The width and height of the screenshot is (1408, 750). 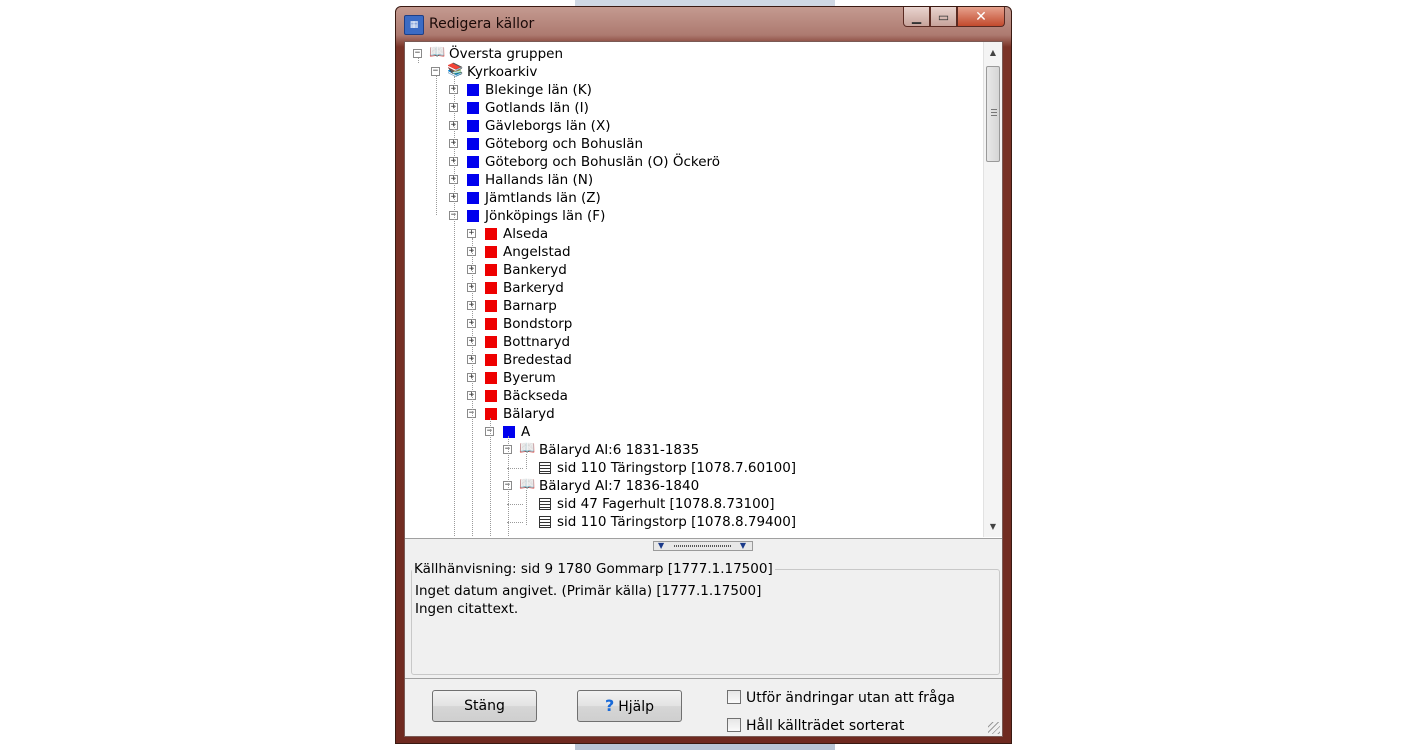 I want to click on close-window-button: ✕, so click(x=981, y=17).